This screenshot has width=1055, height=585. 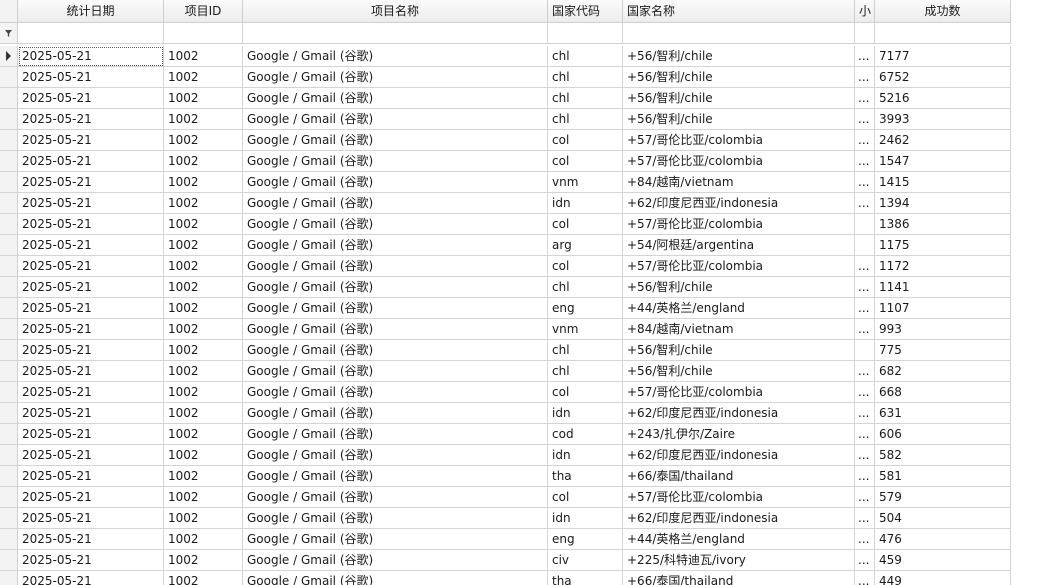 I want to click on column-header-success-count: 成功数, so click(x=943, y=11).